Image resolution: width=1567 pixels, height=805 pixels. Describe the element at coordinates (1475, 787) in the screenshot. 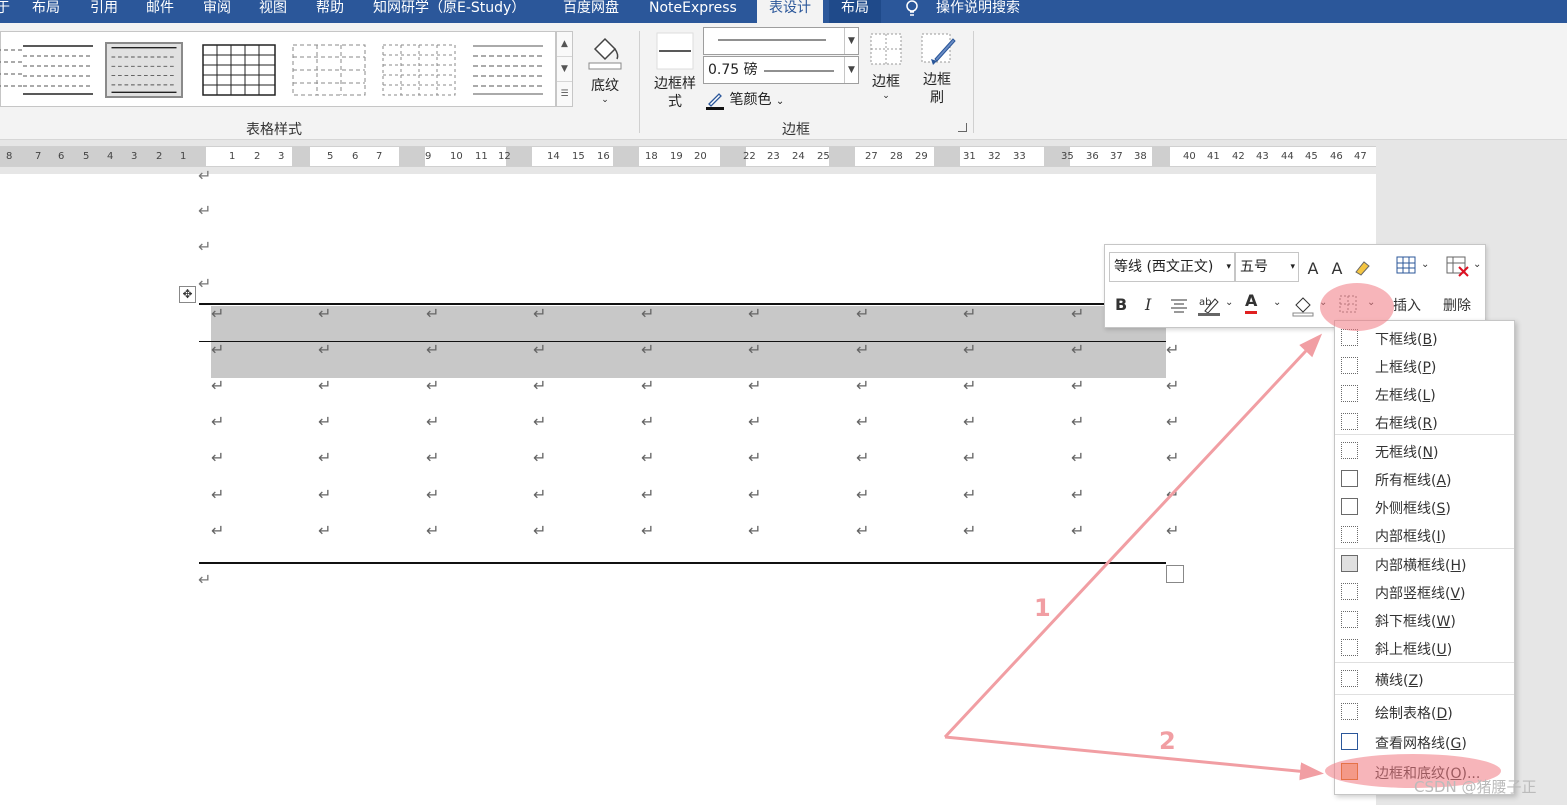

I see `watermark: CSDN @猪腰子正` at that location.